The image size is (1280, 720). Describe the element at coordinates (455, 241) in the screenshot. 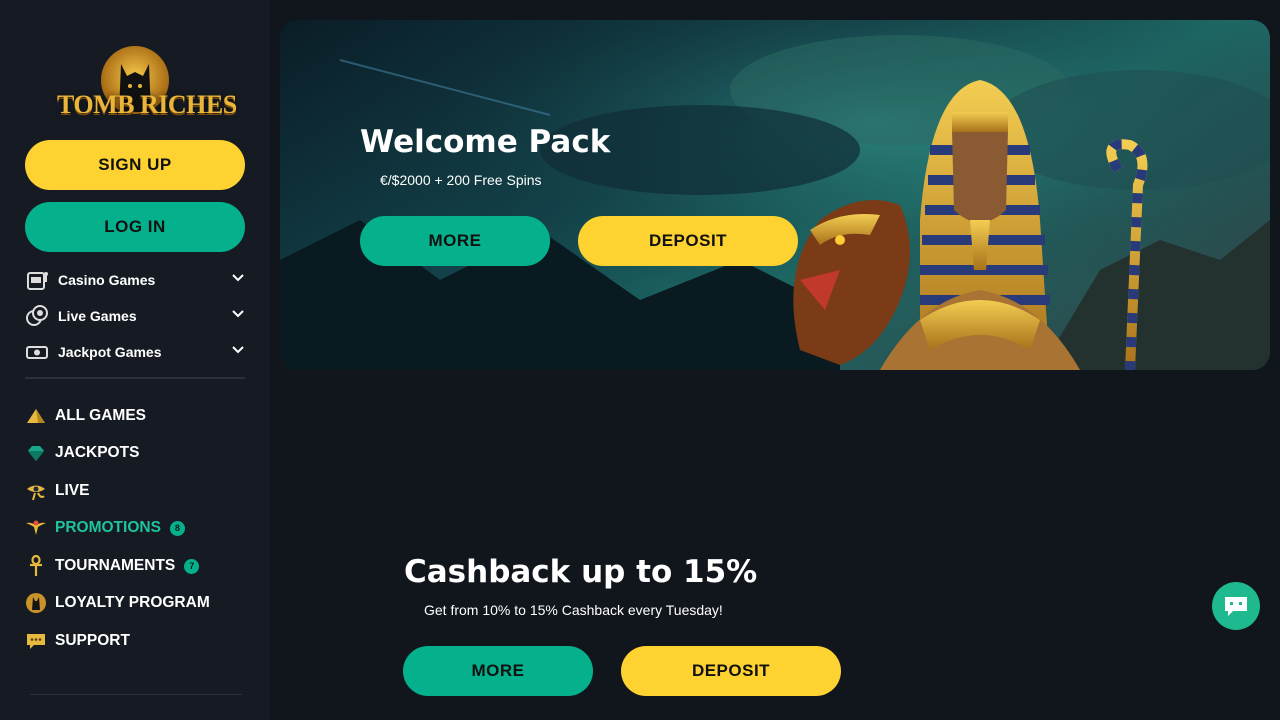

I see `welcome-more-button: MORE` at that location.